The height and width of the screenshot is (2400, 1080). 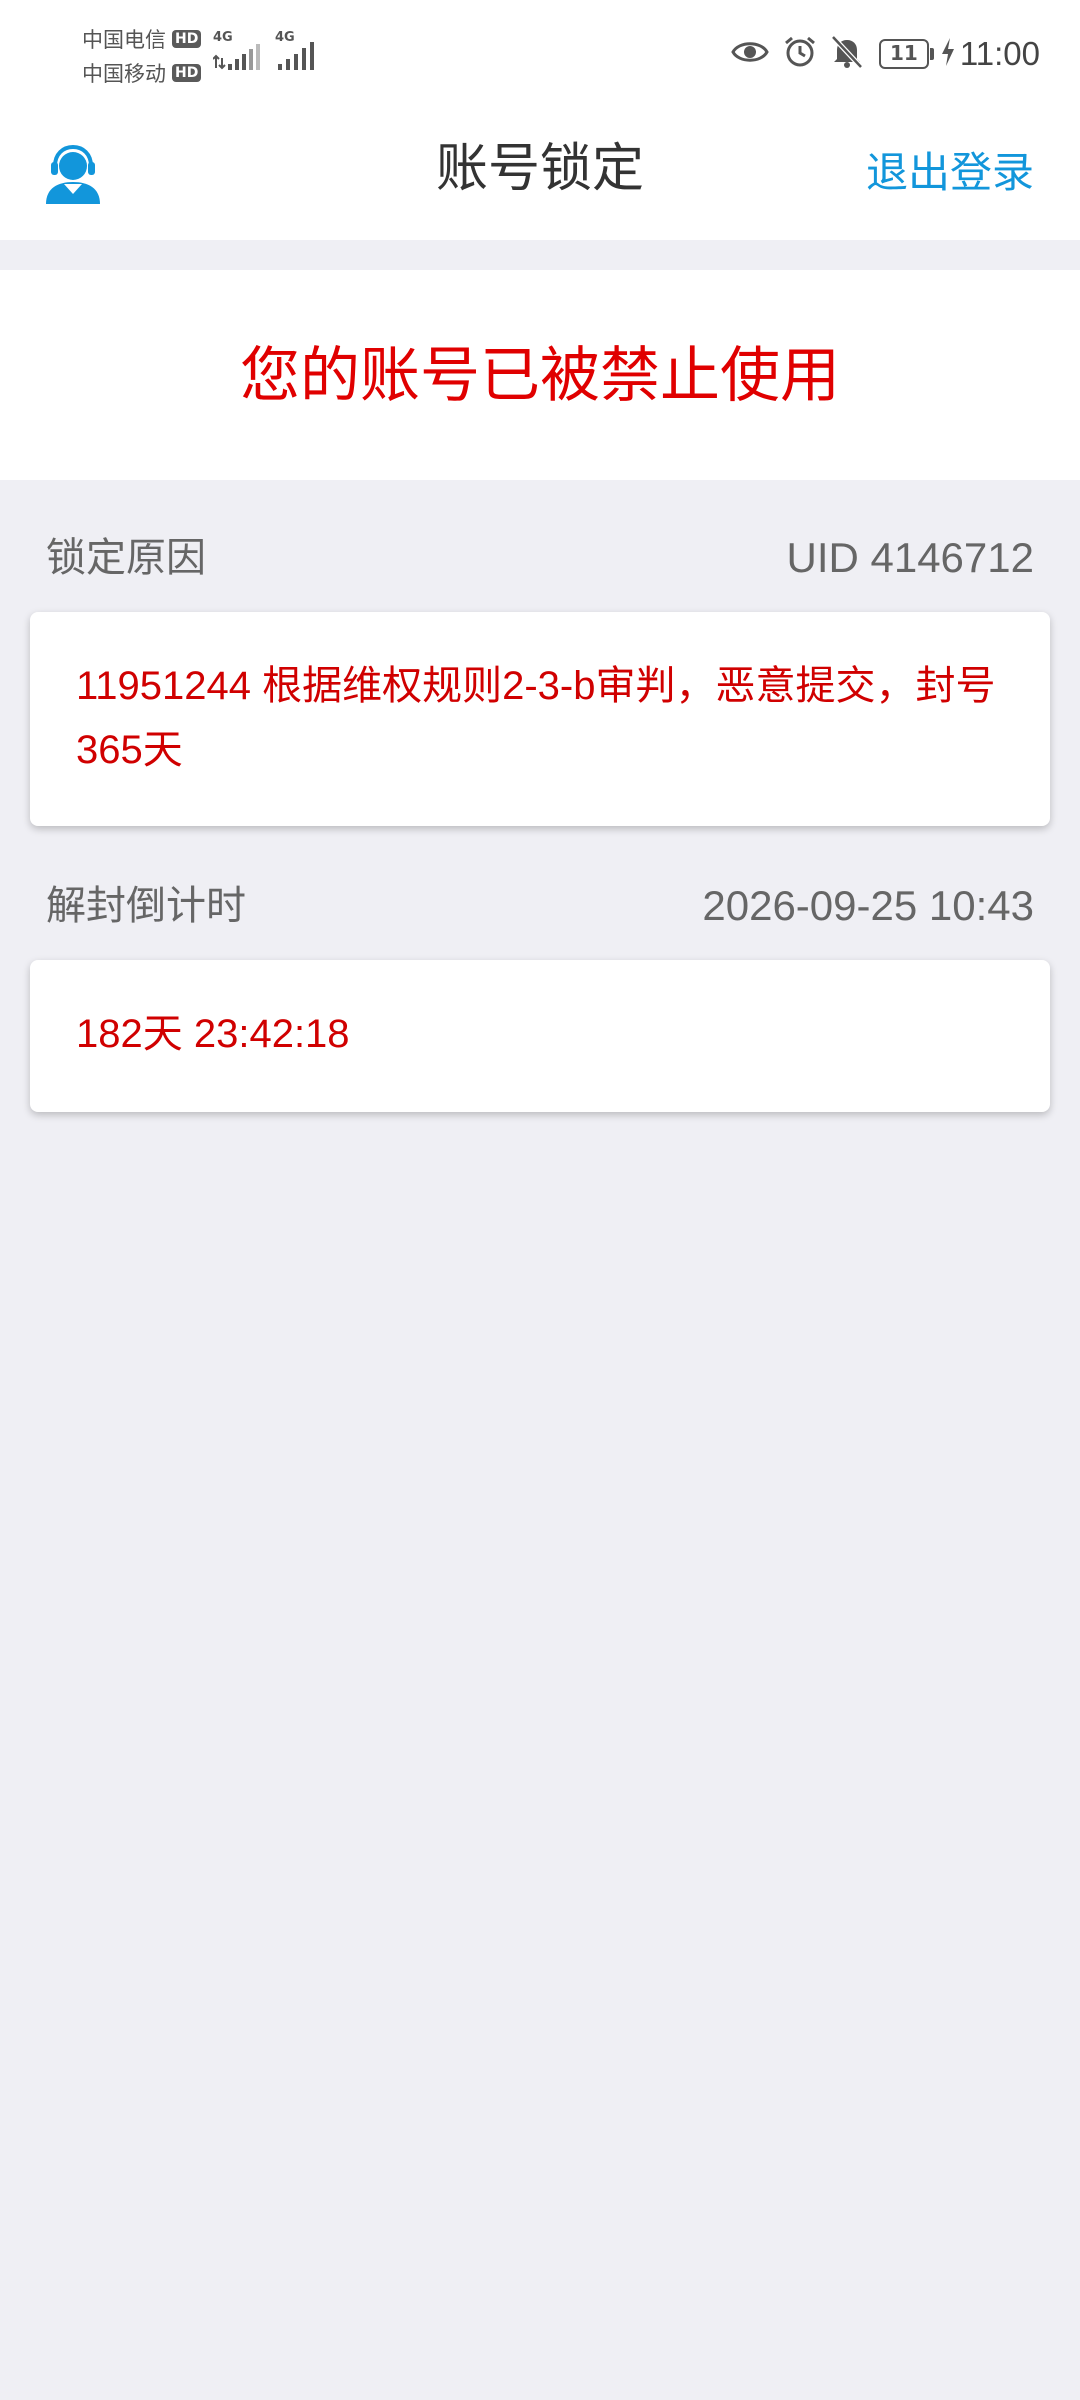 I want to click on status-time: 11:00, so click(x=999, y=53).